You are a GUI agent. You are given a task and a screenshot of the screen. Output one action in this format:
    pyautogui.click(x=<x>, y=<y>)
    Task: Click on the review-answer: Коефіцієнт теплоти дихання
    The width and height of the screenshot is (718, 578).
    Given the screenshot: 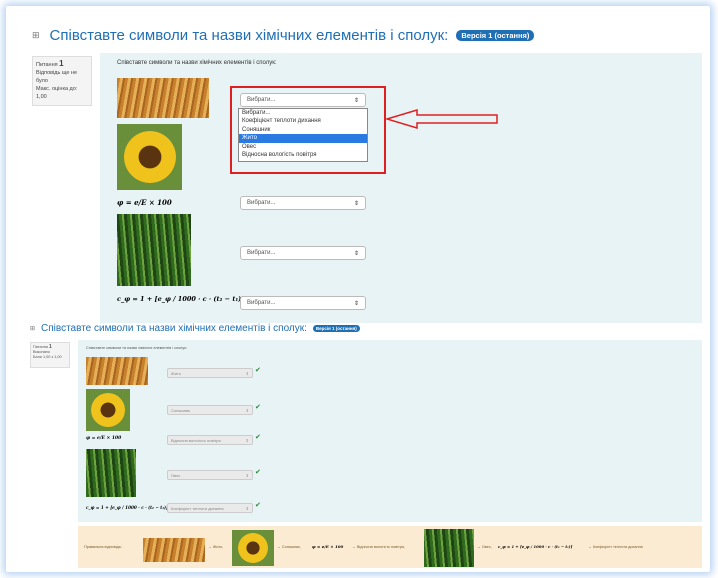 What is the action you would take?
    pyautogui.click(x=197, y=508)
    